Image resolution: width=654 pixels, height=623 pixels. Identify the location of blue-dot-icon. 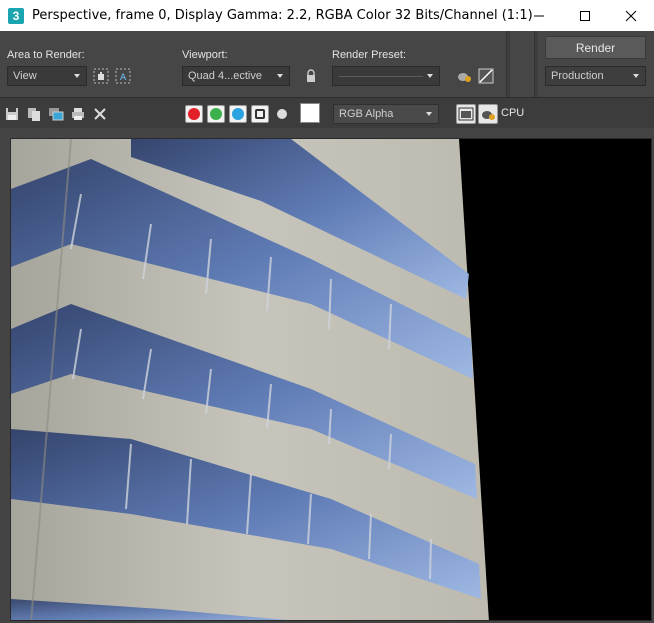
(238, 114).